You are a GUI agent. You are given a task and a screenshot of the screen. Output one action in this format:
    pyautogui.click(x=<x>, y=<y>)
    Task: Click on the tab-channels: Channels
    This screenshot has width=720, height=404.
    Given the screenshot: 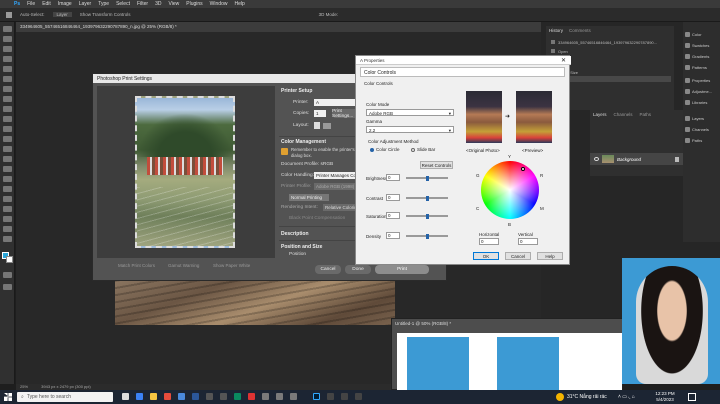 What is the action you would take?
    pyautogui.click(x=623, y=114)
    